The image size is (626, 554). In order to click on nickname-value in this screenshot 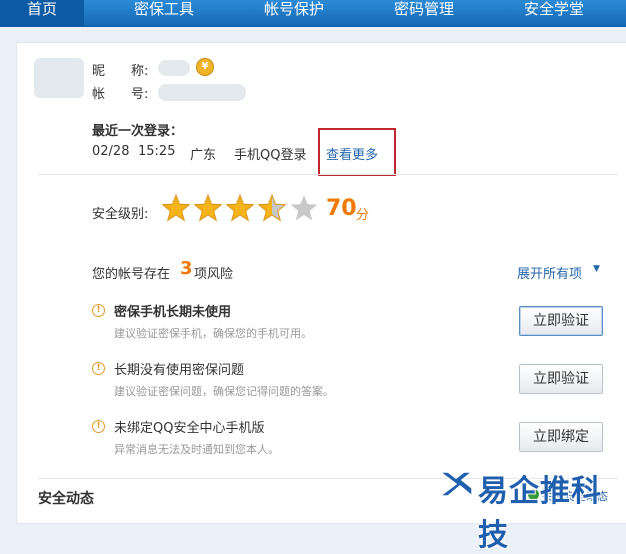, I will do `click(174, 68)`.